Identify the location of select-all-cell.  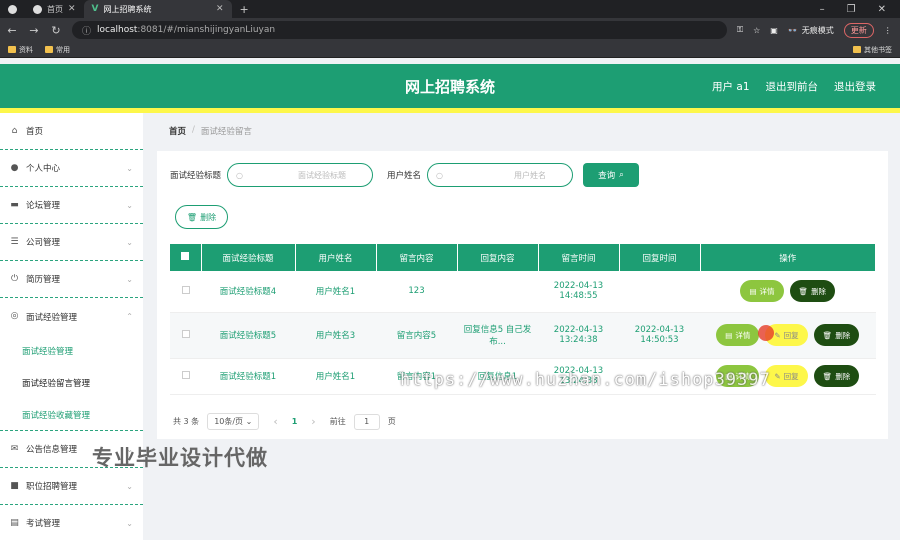
(186, 257).